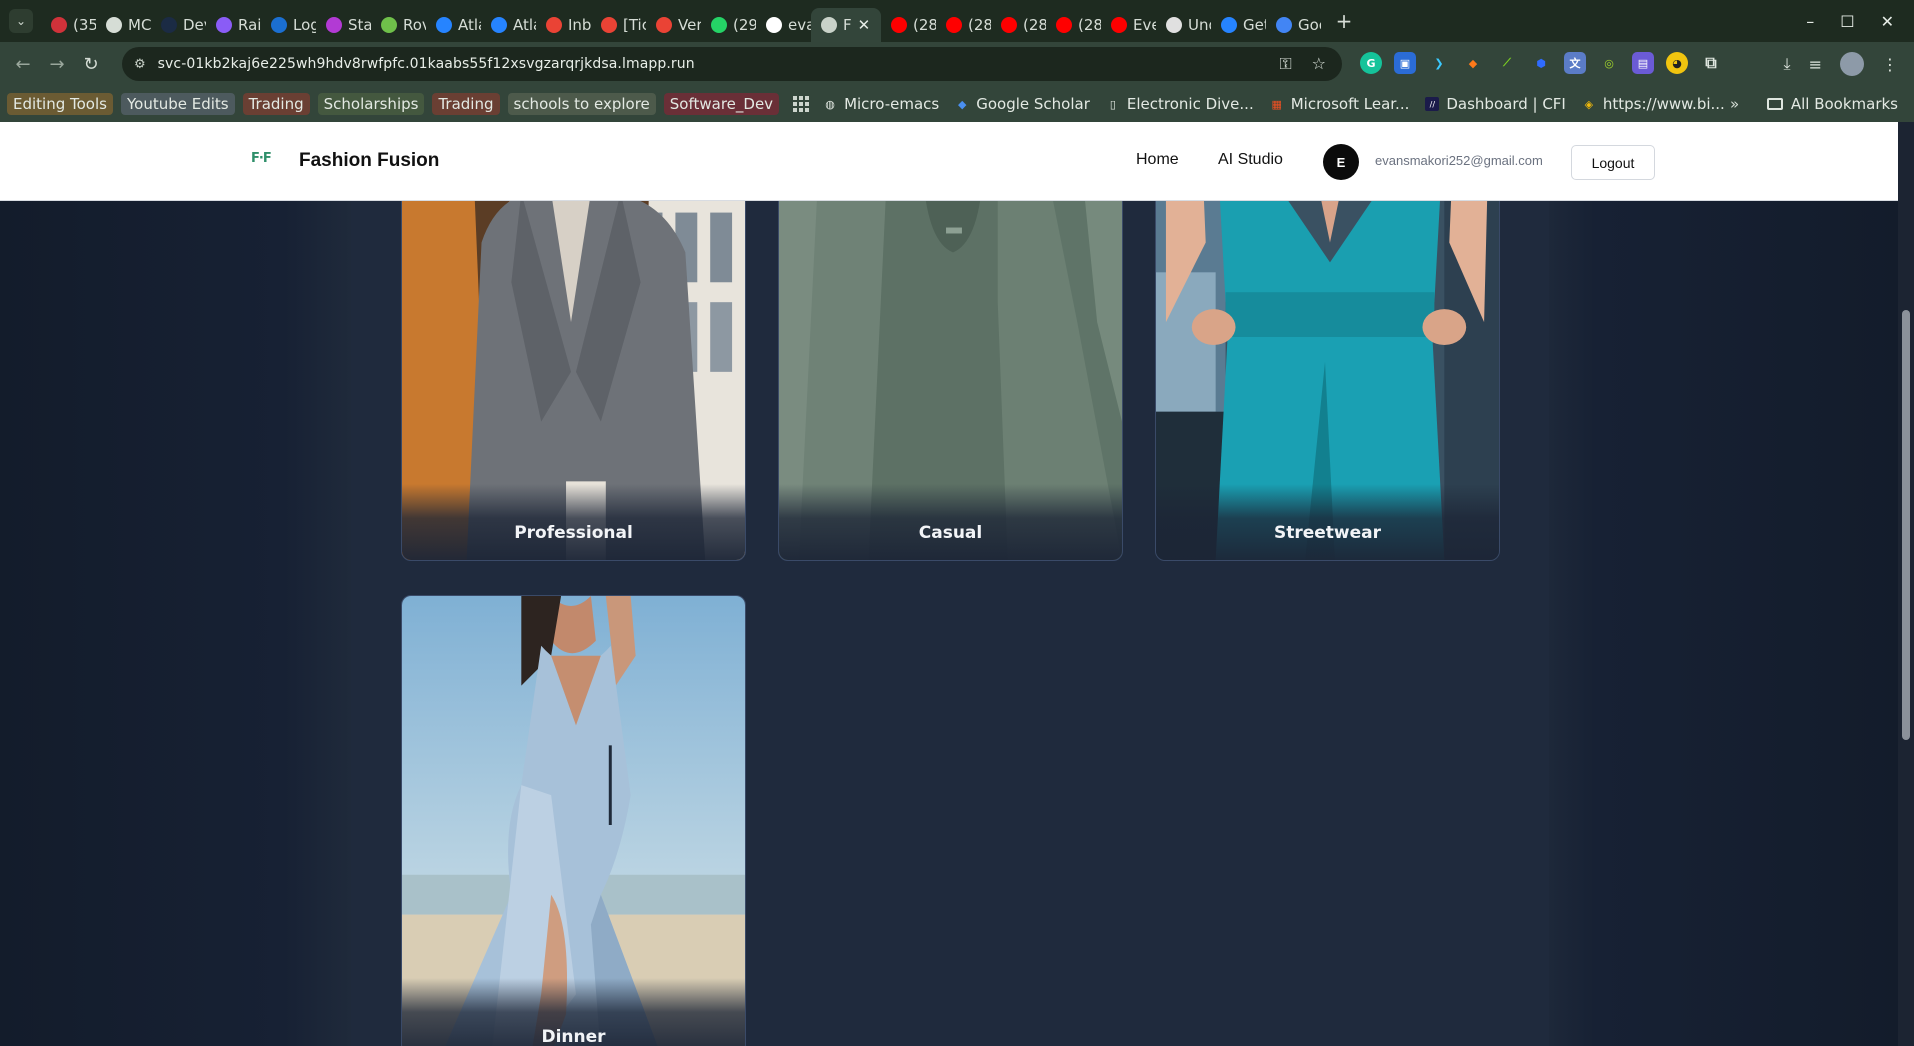  Describe the element at coordinates (1293, 25) in the screenshot. I see `browser-tab: Goo` at that location.